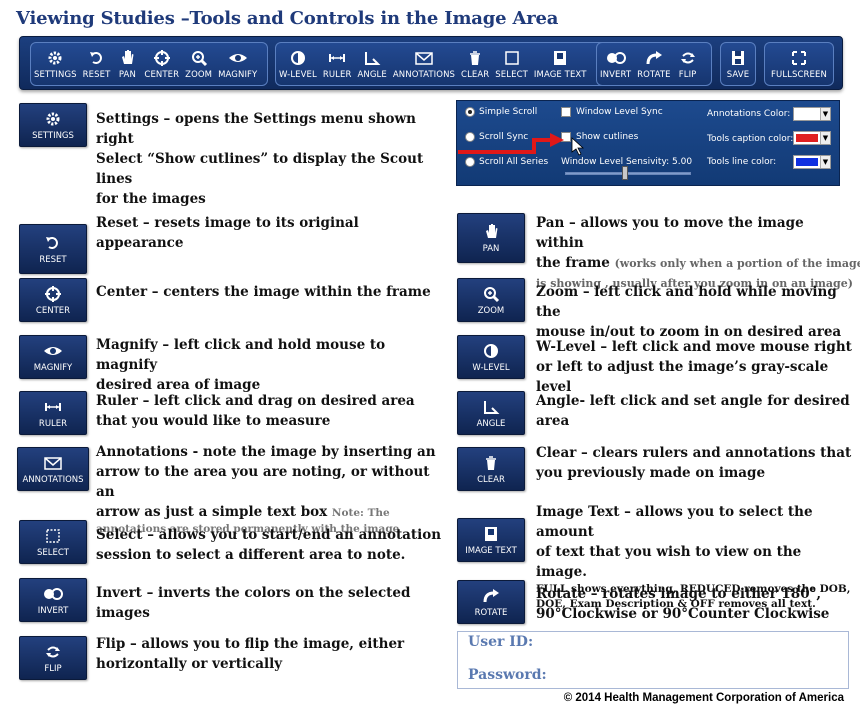 This screenshot has width=860, height=710. Describe the element at coordinates (372, 64) in the screenshot. I see `toolbar-angle-button: ANGLE` at that location.